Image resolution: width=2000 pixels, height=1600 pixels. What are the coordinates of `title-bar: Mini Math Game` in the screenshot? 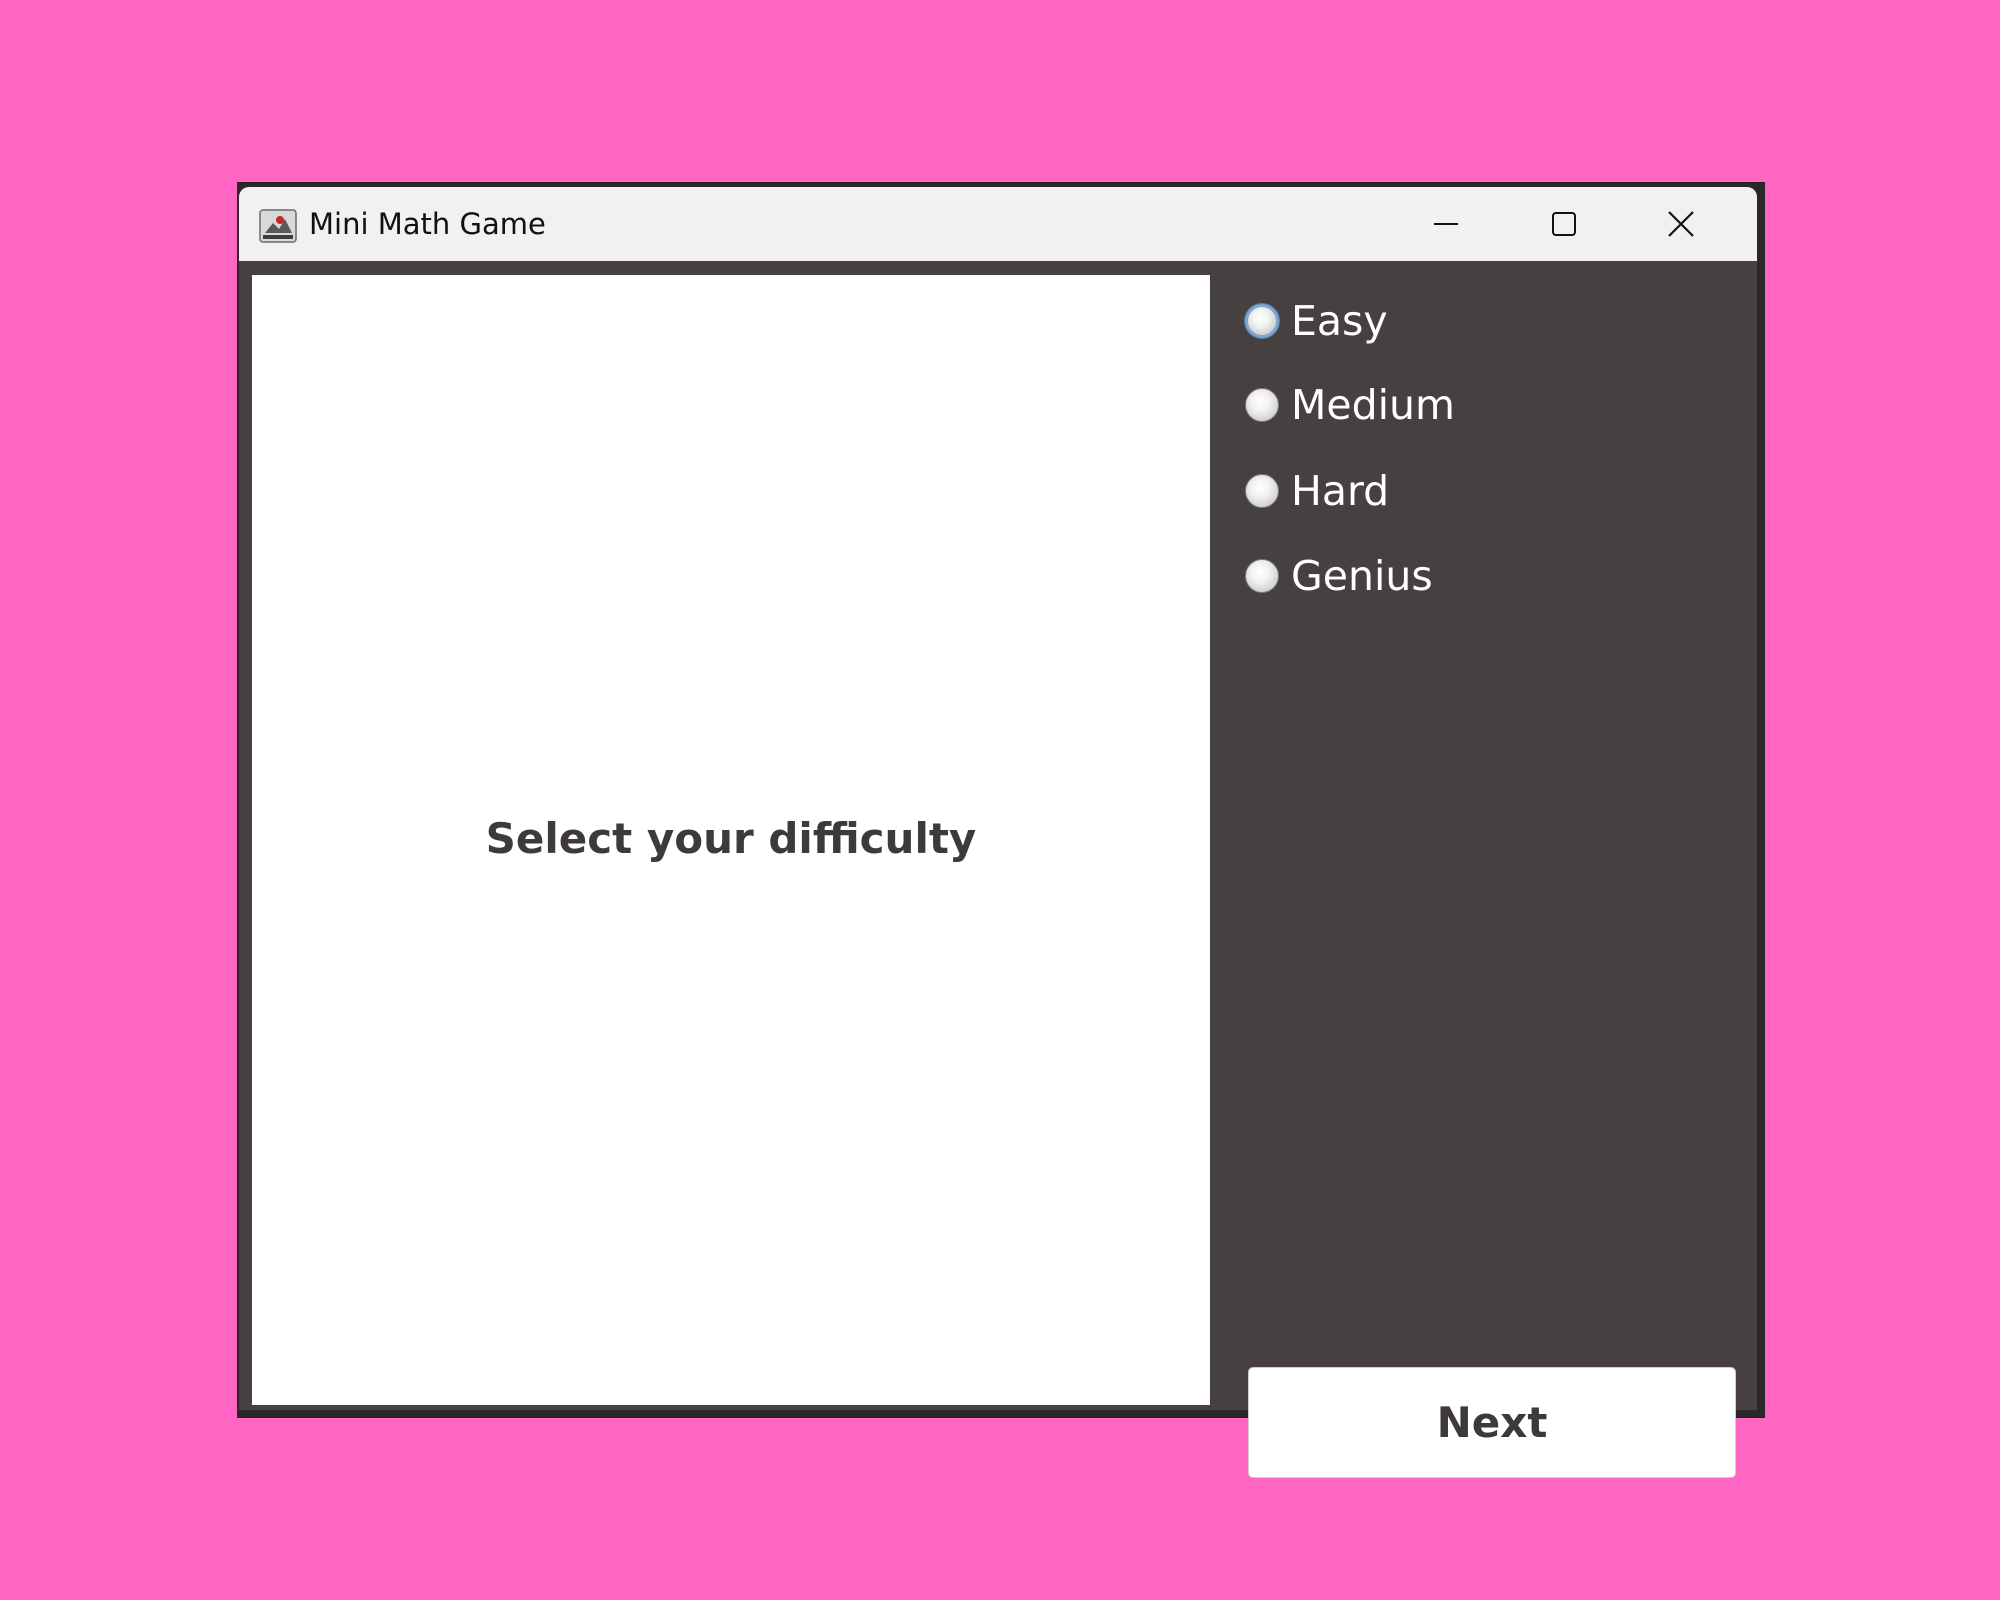 It's located at (998, 224).